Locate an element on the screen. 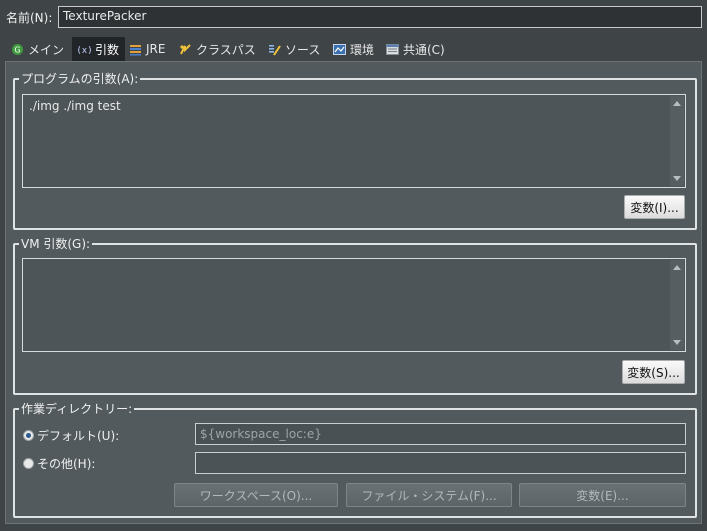  tab-classpath: クラスパス is located at coordinates (217, 49).